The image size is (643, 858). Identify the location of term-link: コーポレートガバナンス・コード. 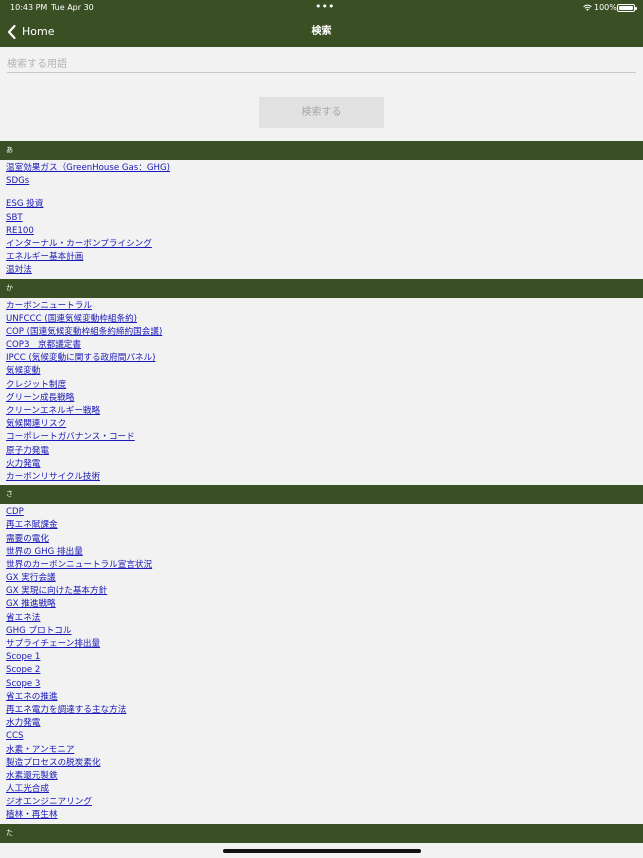
(321, 437).